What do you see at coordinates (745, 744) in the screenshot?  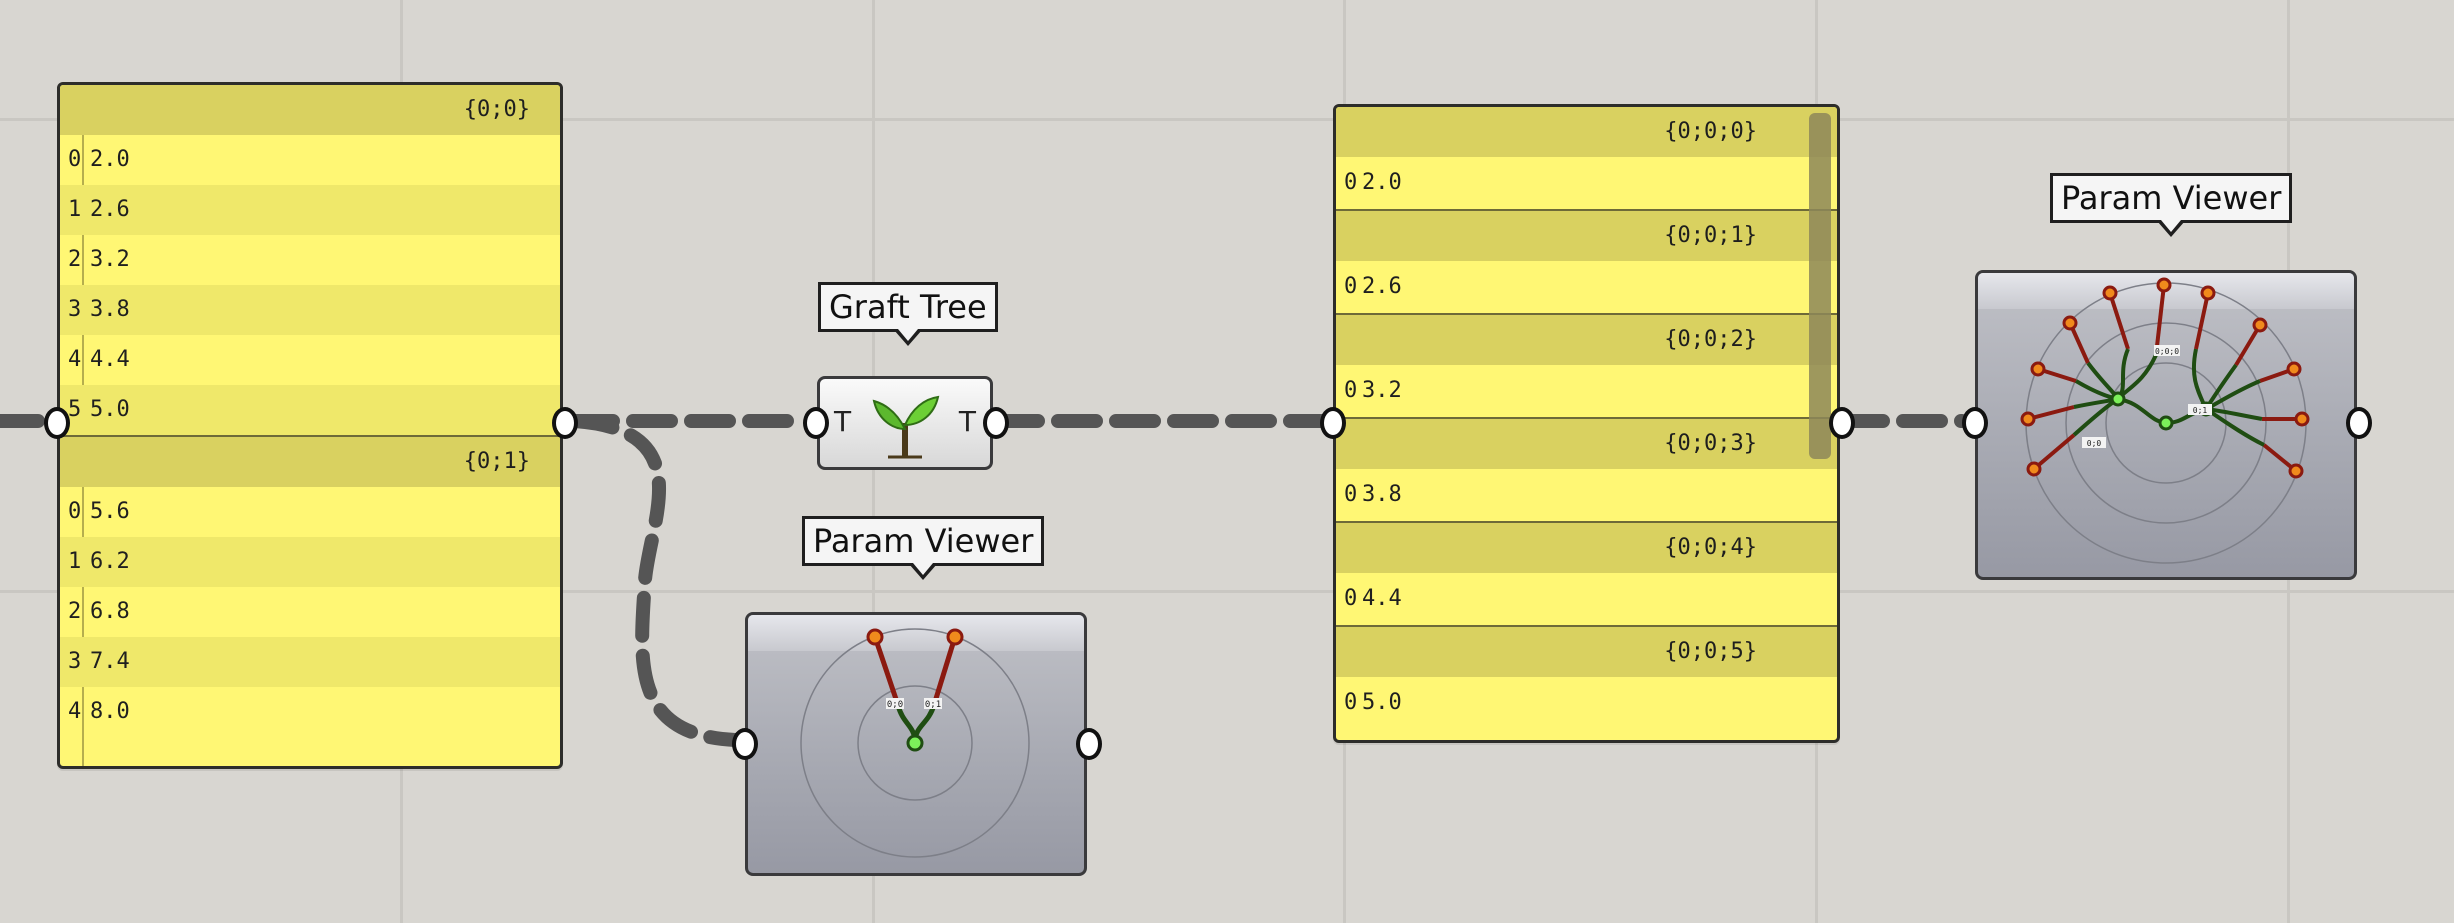 I see `viewer-small-input-grip` at bounding box center [745, 744].